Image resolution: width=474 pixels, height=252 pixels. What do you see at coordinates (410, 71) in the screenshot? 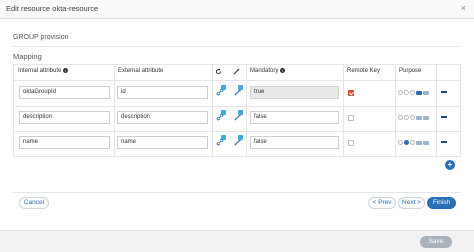
I see `col-purpose: Purpose` at bounding box center [410, 71].